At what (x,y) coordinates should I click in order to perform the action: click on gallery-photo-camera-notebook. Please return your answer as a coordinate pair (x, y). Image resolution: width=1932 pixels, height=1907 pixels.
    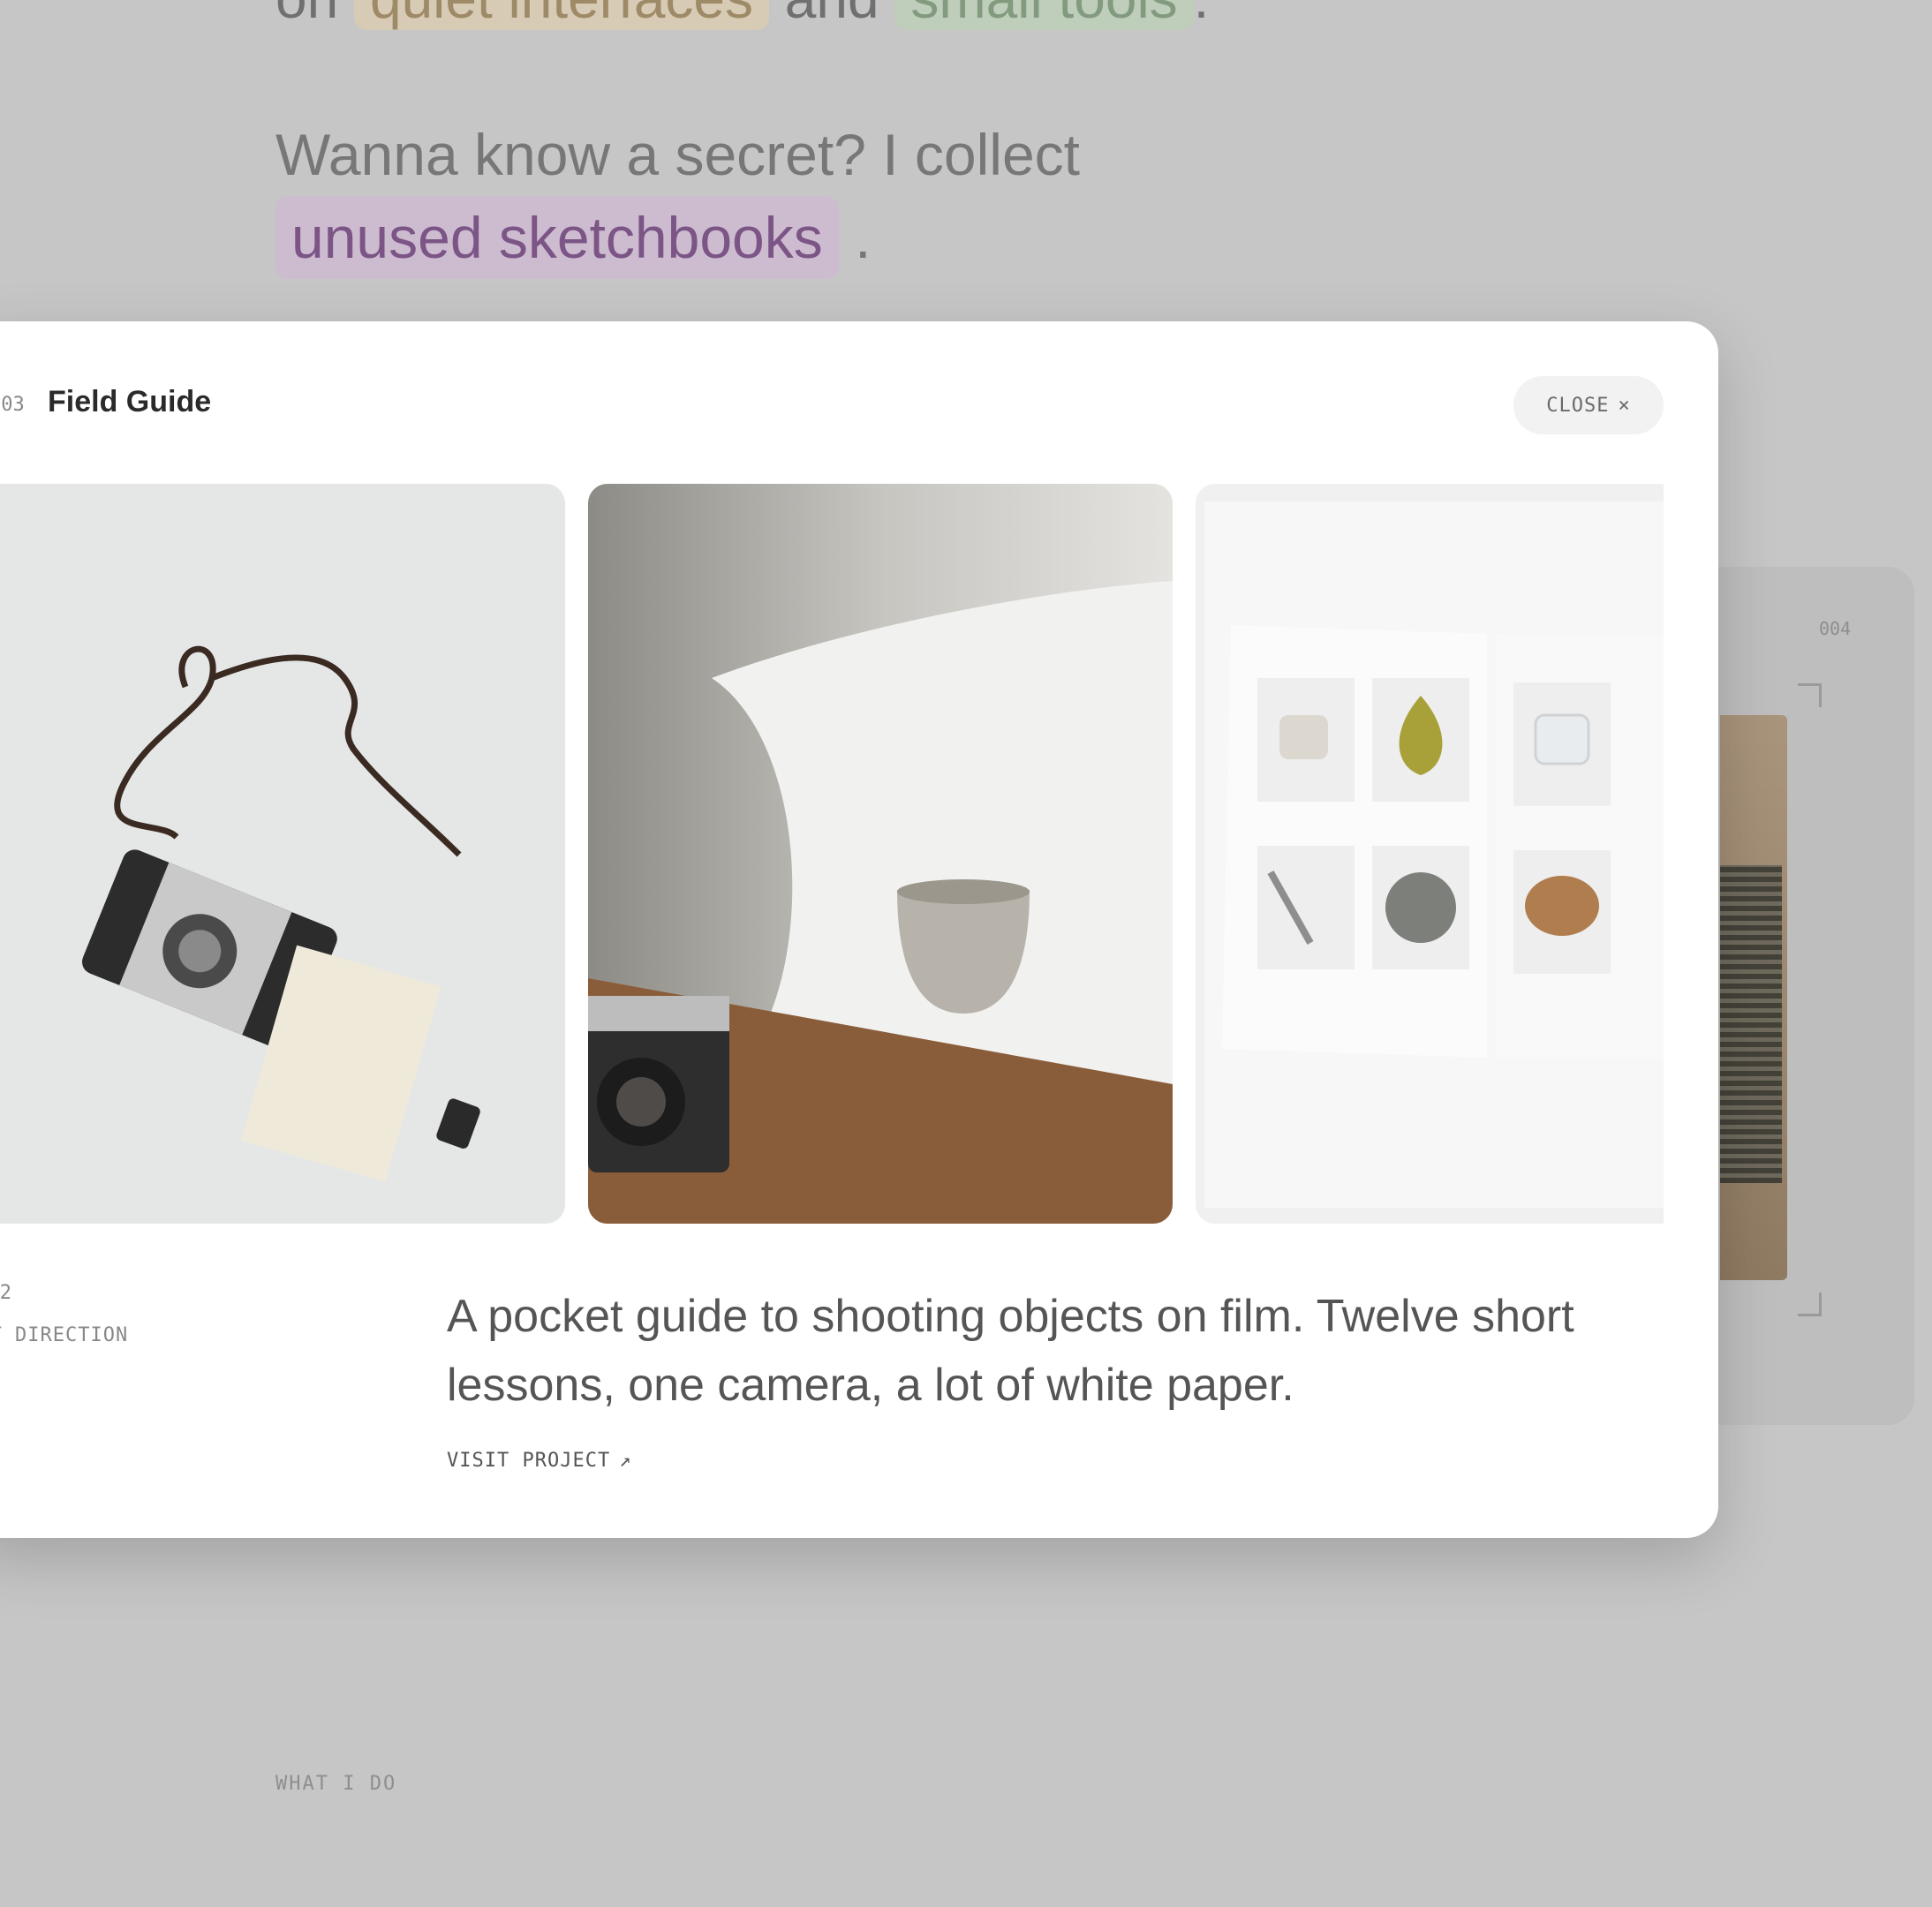
    Looking at the image, I should click on (282, 854).